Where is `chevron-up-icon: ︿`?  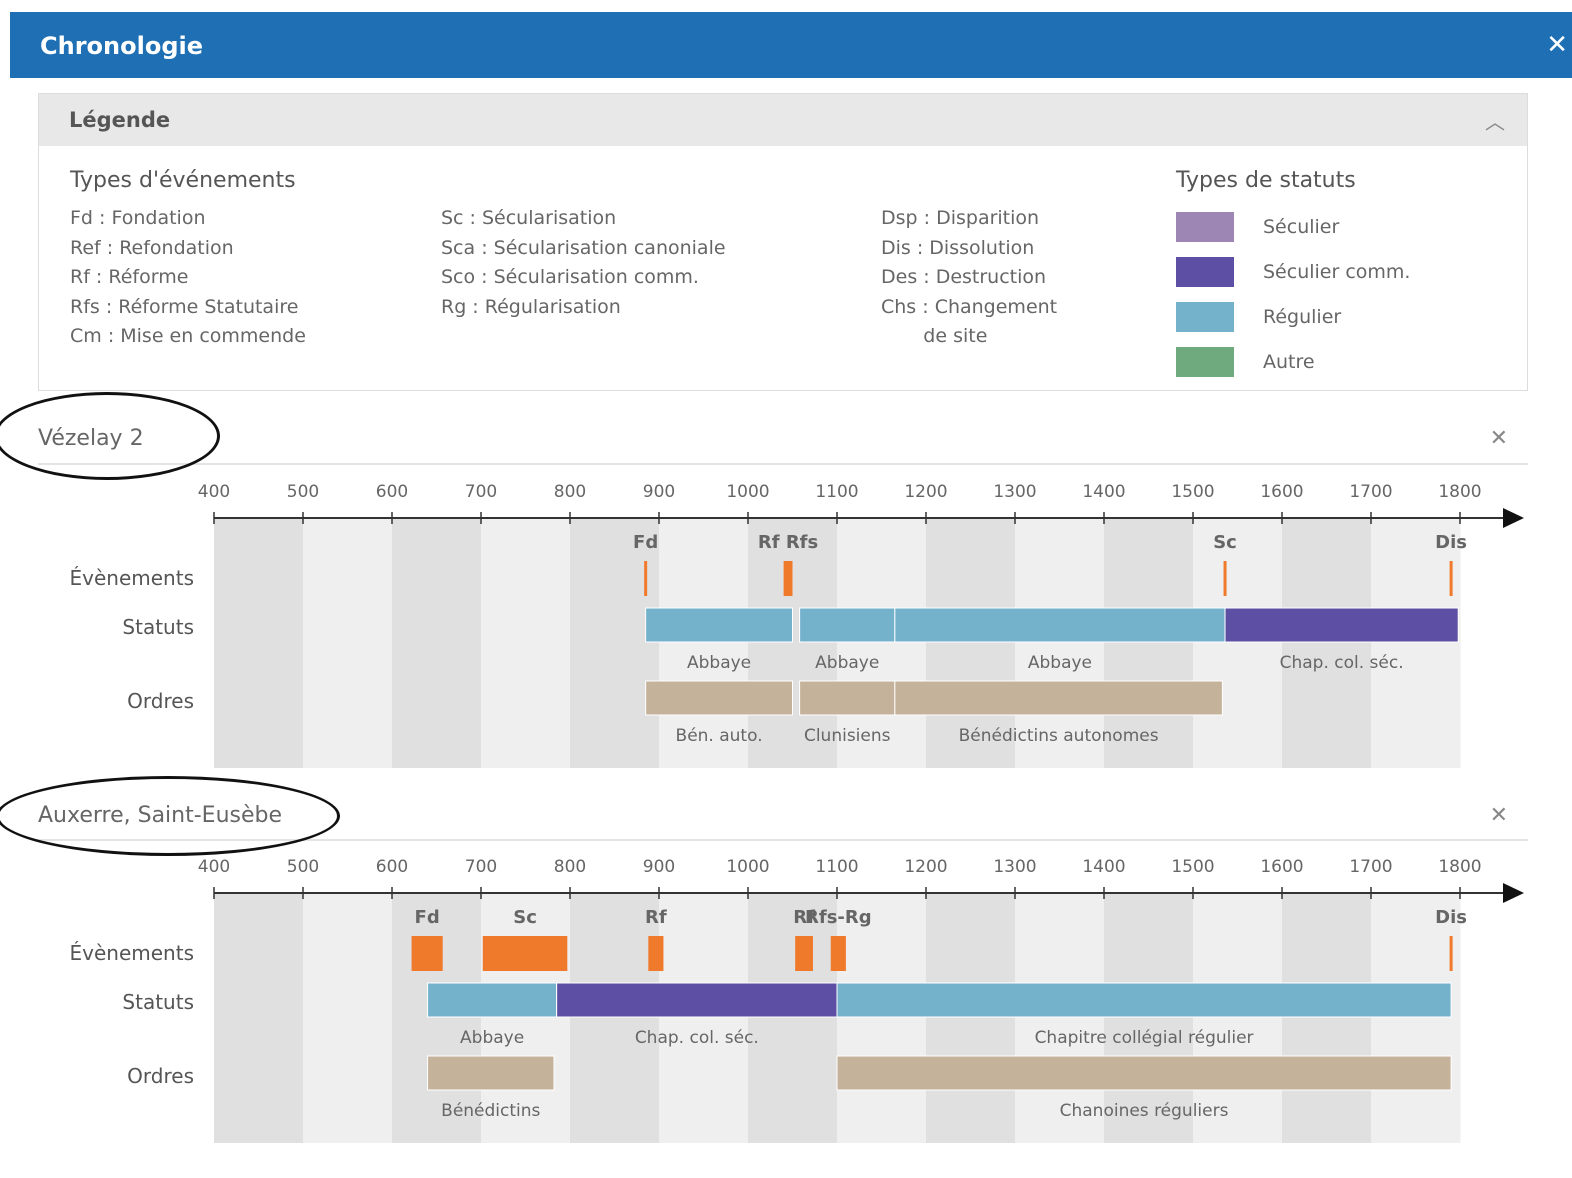 chevron-up-icon: ︿ is located at coordinates (1495, 120).